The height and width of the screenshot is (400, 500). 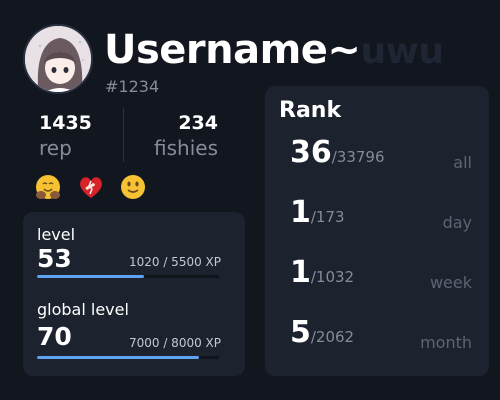 What do you see at coordinates (118, 357) in the screenshot?
I see `global-level-progress-fill` at bounding box center [118, 357].